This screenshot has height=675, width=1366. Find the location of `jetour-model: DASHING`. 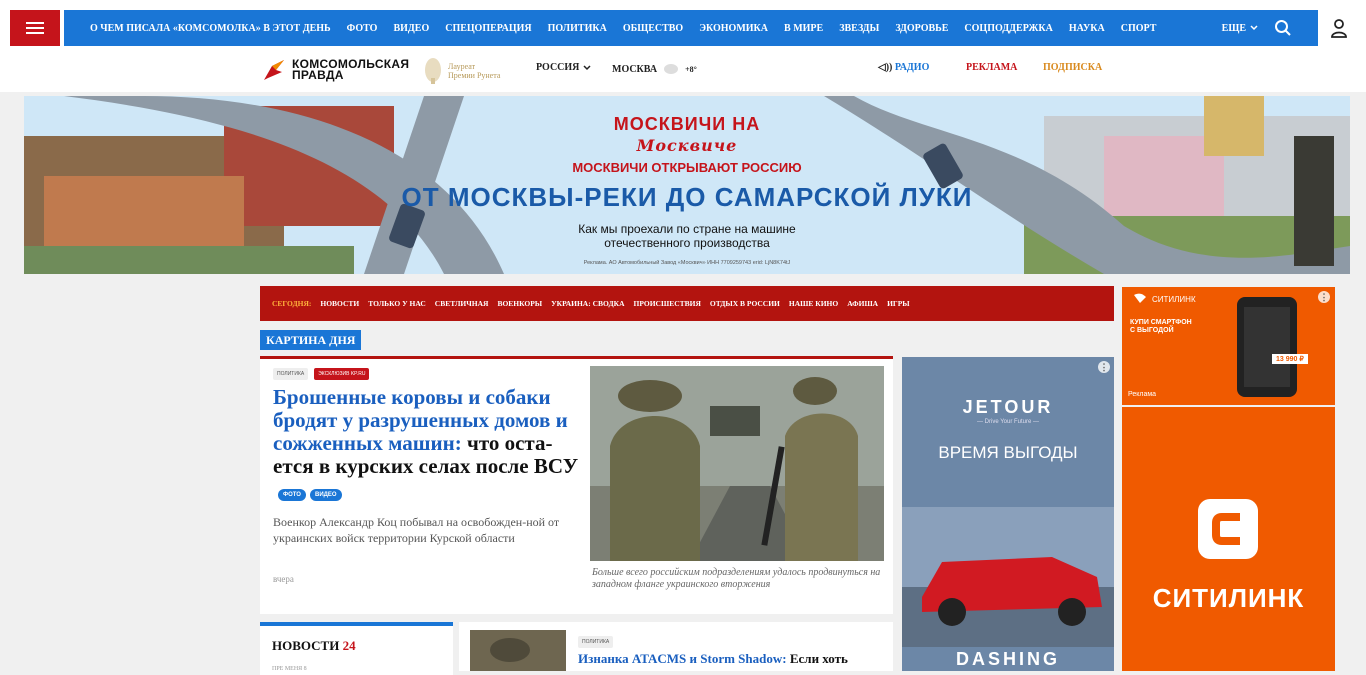

jetour-model: DASHING is located at coordinates (1007, 659).